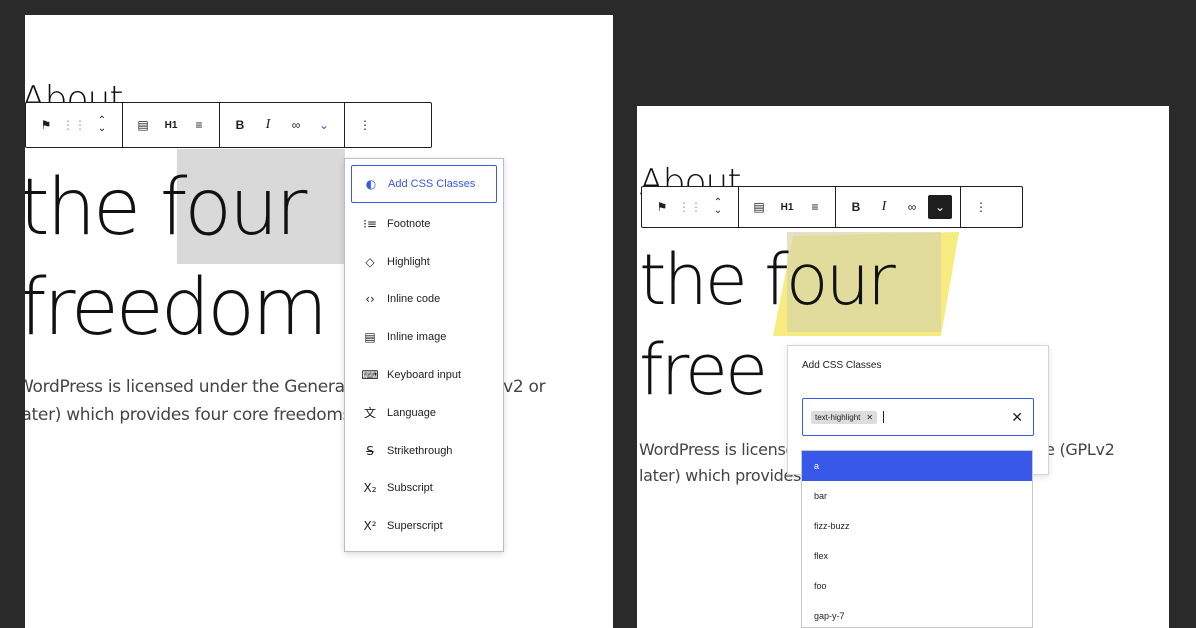 Image resolution: width=1196 pixels, height=628 pixels. I want to click on class-suggestion-item: foo, so click(917, 586).